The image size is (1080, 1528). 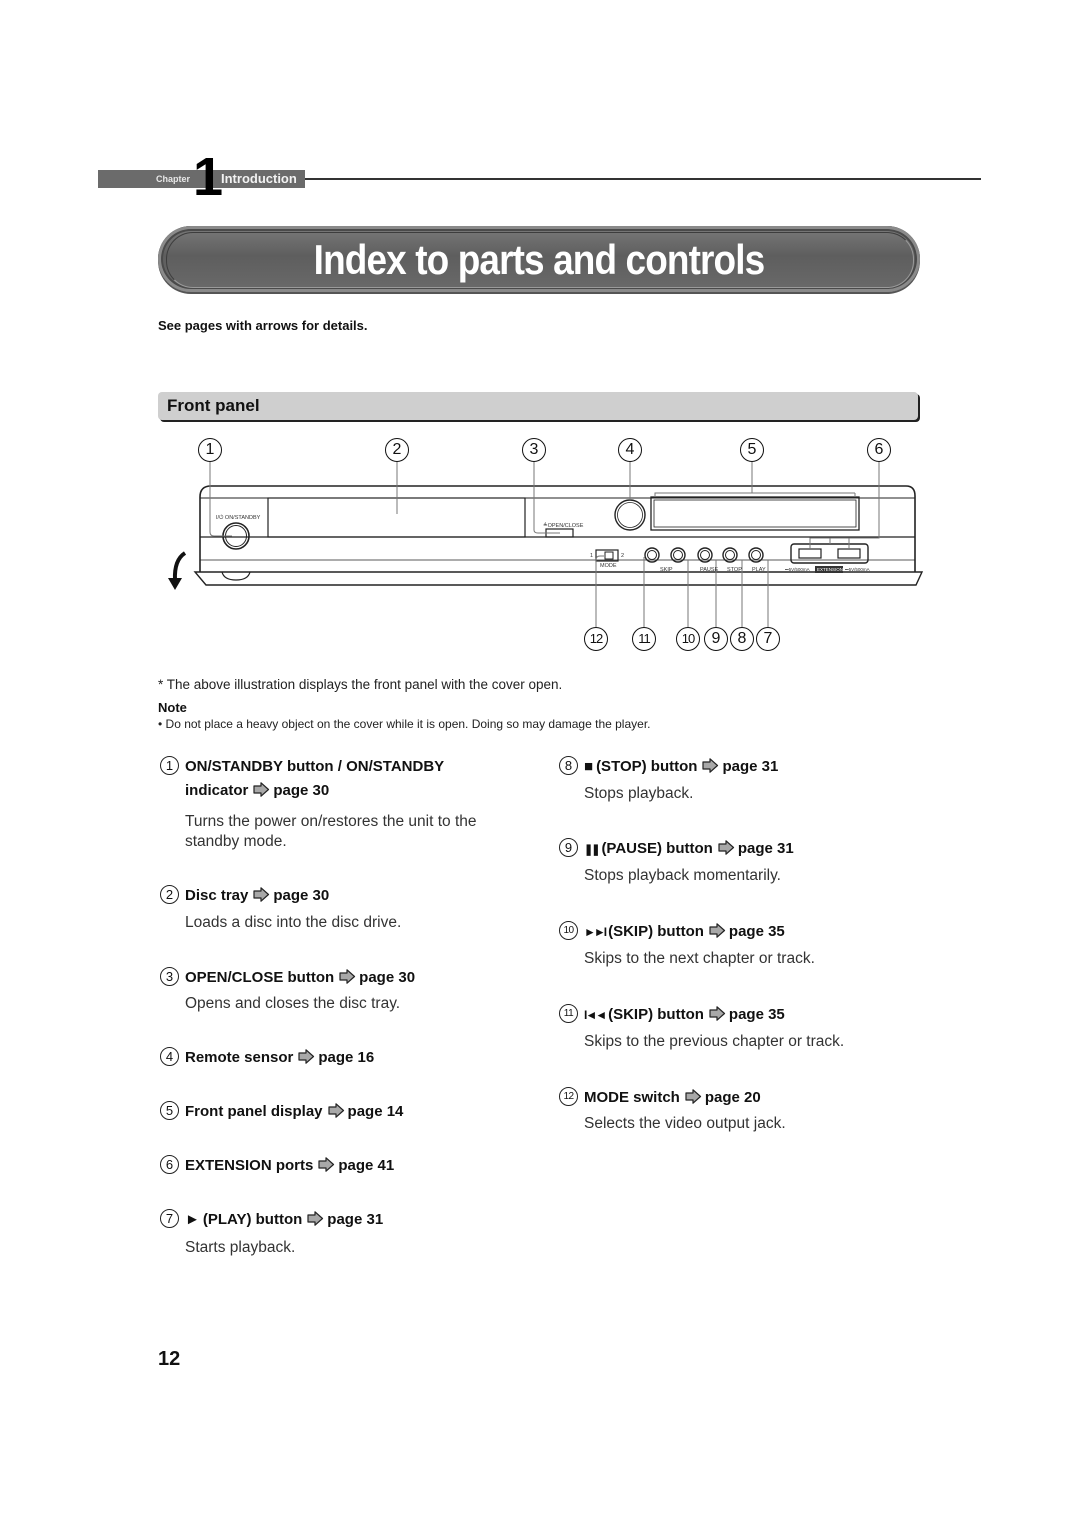 What do you see at coordinates (240, 1247) in the screenshot?
I see `item-description: Starts playback.` at bounding box center [240, 1247].